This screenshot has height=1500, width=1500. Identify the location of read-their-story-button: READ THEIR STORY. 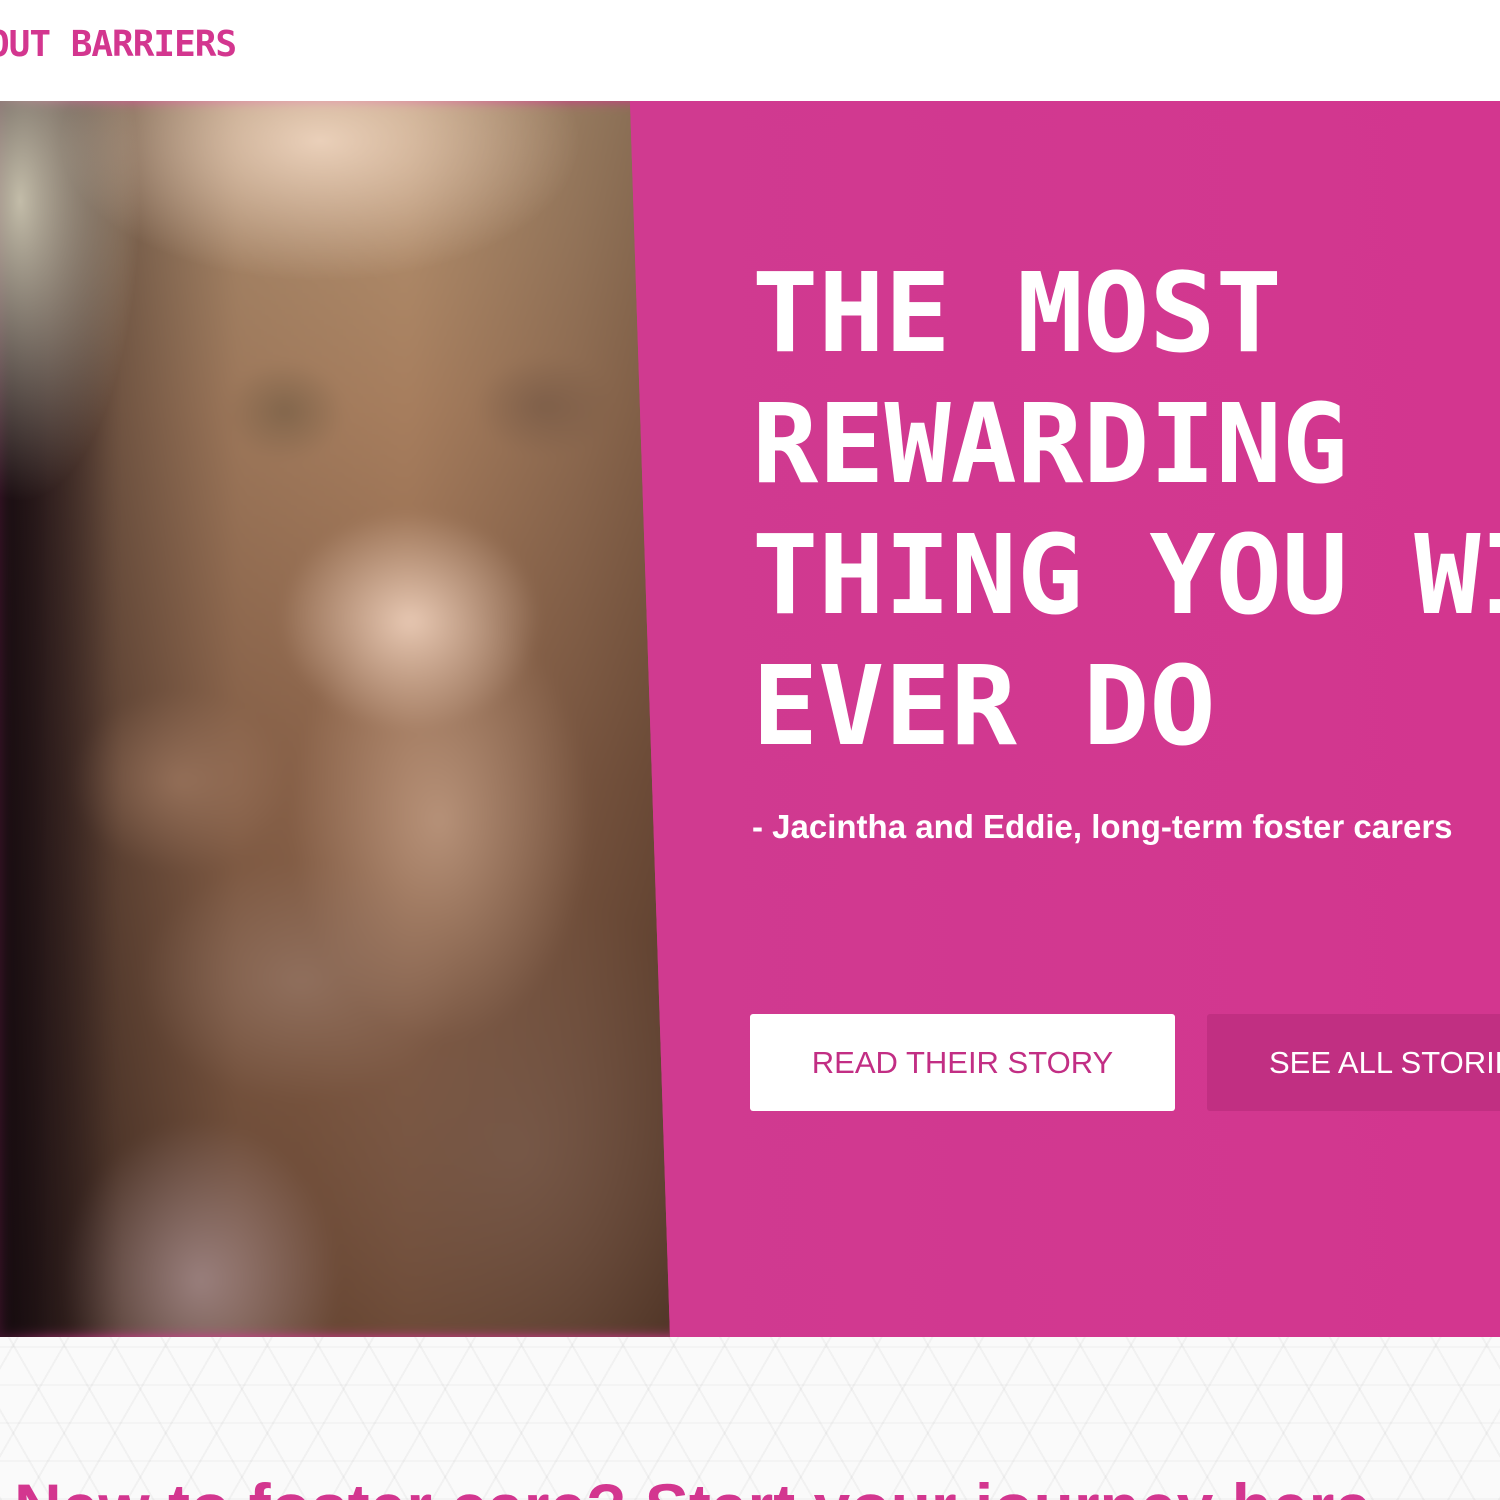
(962, 1062).